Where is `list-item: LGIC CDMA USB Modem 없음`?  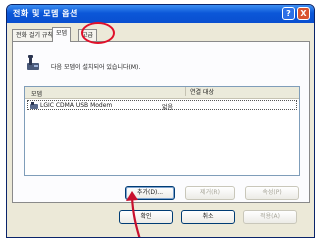
list-item: LGIC CDMA USB Modem 없음 is located at coordinates (162, 105).